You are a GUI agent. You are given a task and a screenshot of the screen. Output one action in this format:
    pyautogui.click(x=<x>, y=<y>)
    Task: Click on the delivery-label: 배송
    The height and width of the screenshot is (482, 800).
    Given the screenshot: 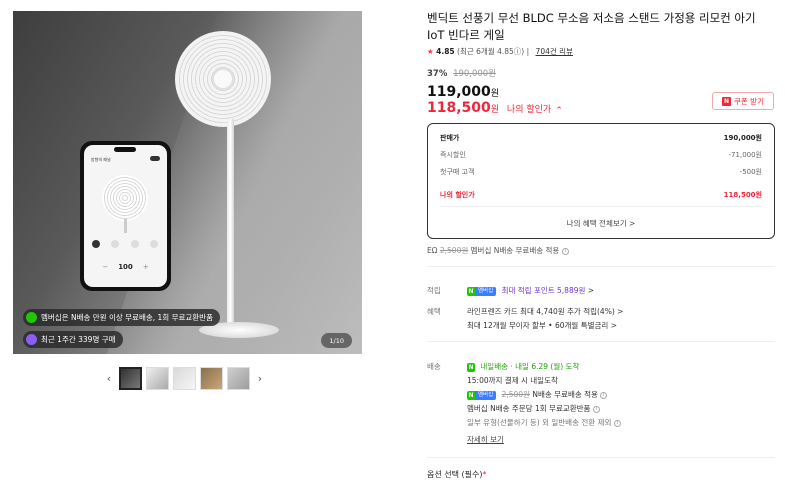 What is the action you would take?
    pyautogui.click(x=434, y=366)
    